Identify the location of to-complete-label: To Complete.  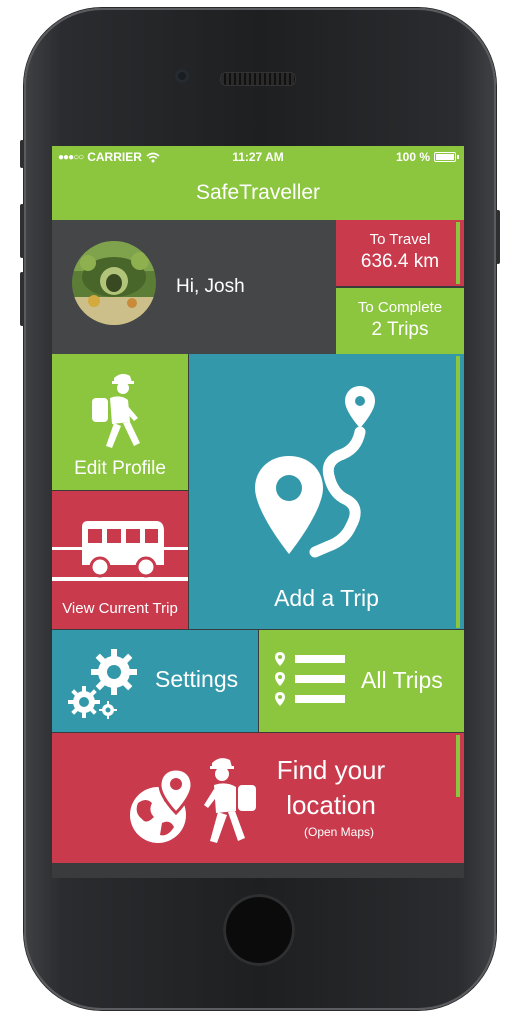
(400, 307).